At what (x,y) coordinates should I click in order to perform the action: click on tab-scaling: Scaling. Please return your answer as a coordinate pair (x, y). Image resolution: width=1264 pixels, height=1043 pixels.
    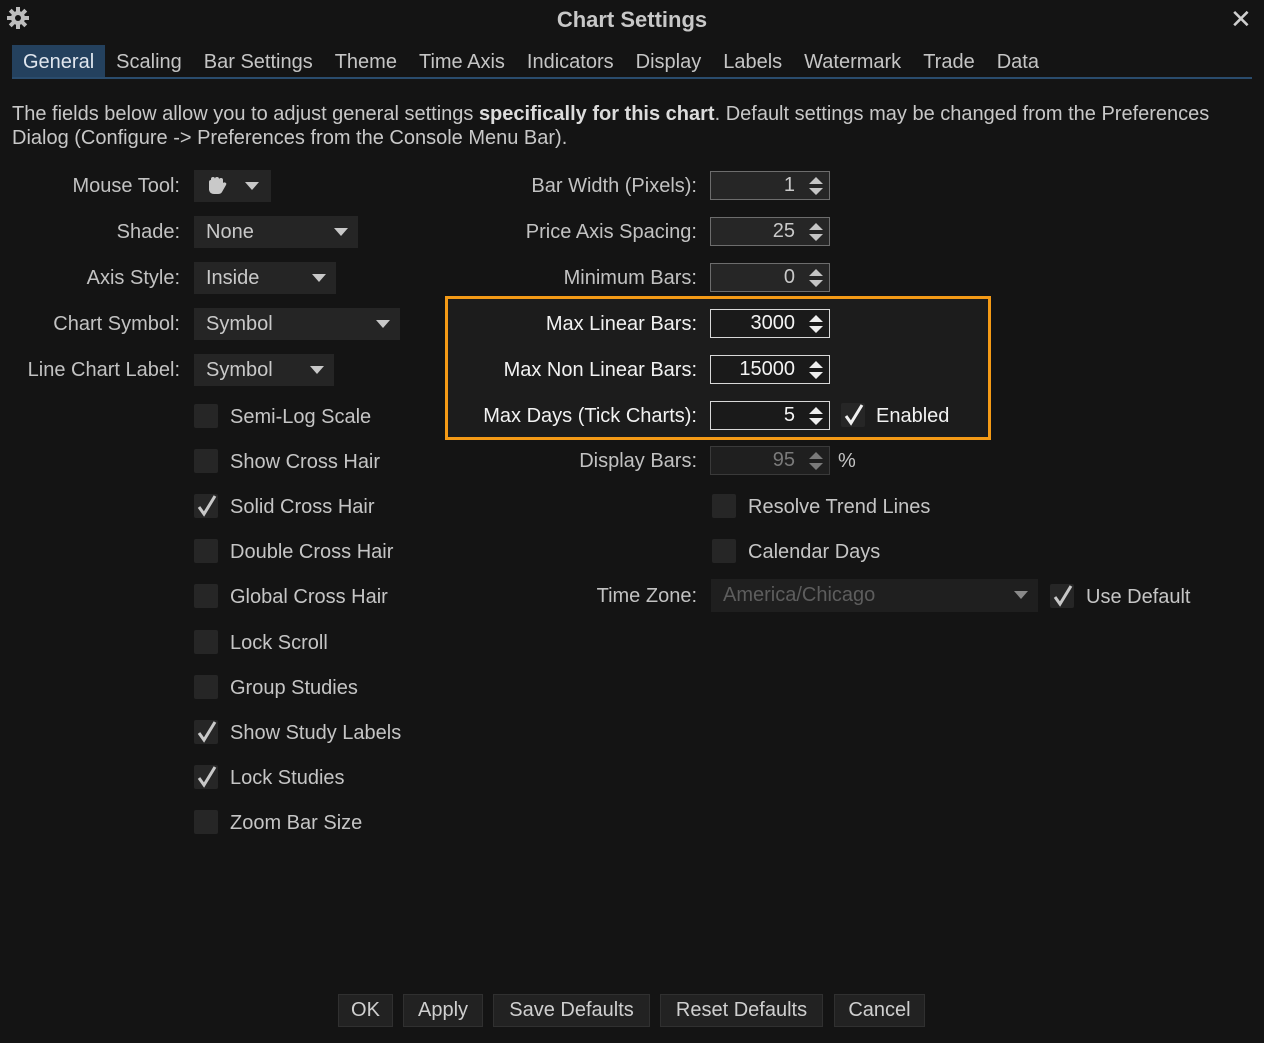
    Looking at the image, I should click on (149, 61).